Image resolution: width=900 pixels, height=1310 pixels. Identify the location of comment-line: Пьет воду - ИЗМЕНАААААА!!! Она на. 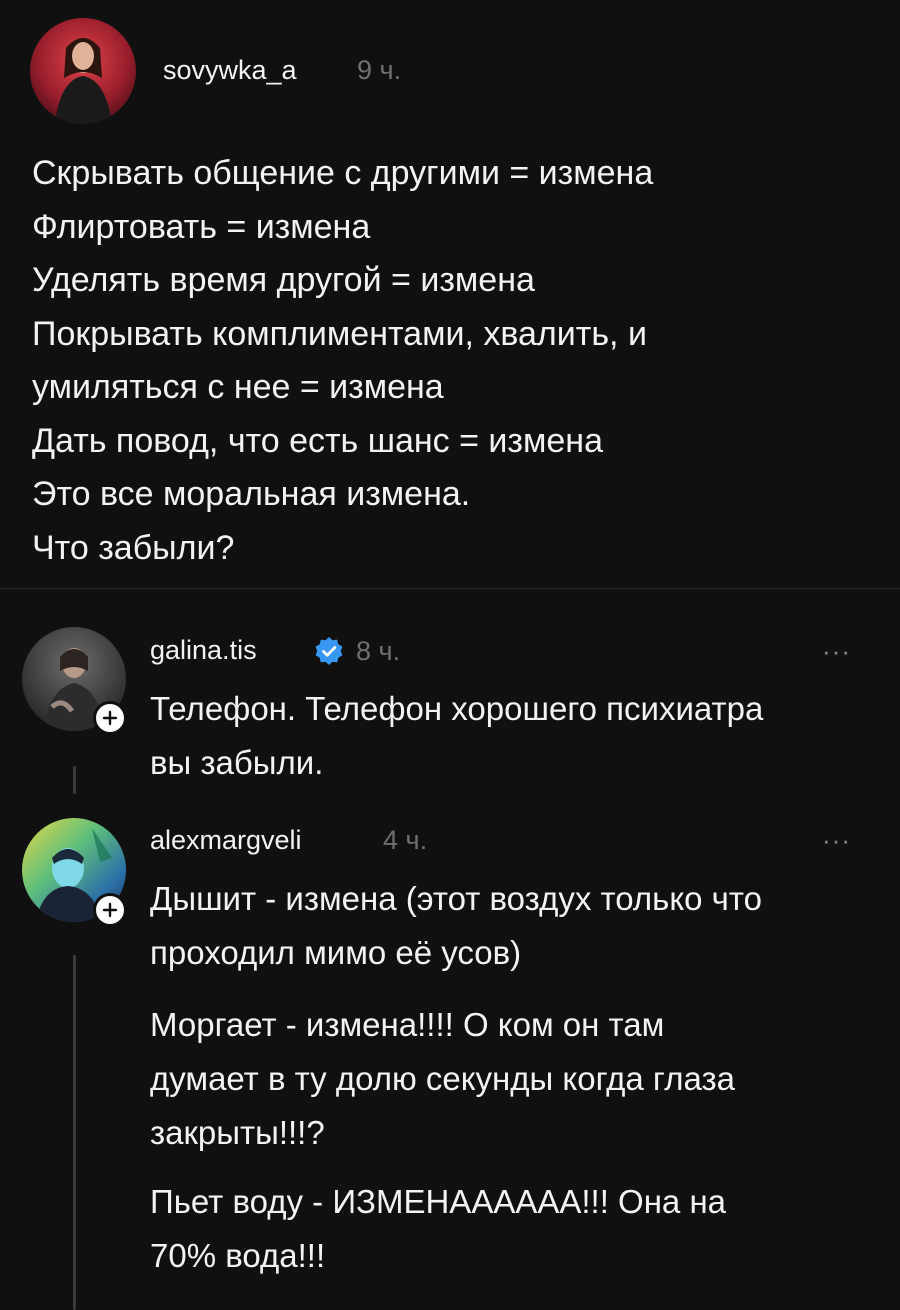
(438, 1201).